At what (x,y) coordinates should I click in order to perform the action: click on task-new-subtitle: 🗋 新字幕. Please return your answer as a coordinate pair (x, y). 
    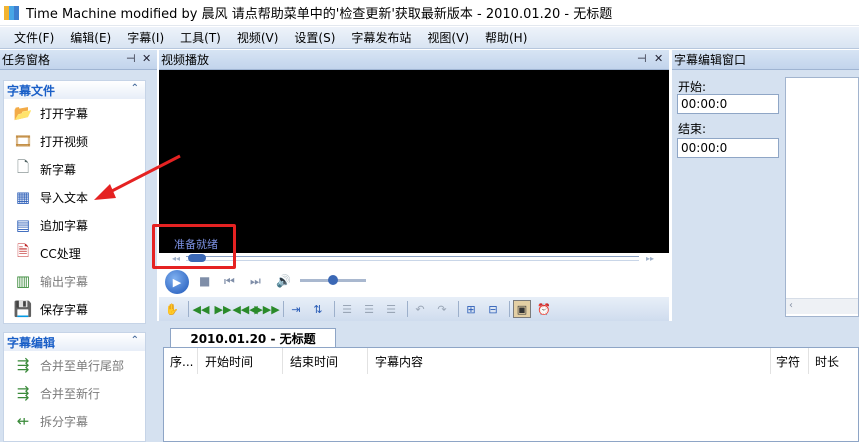
    Looking at the image, I should click on (74, 169).